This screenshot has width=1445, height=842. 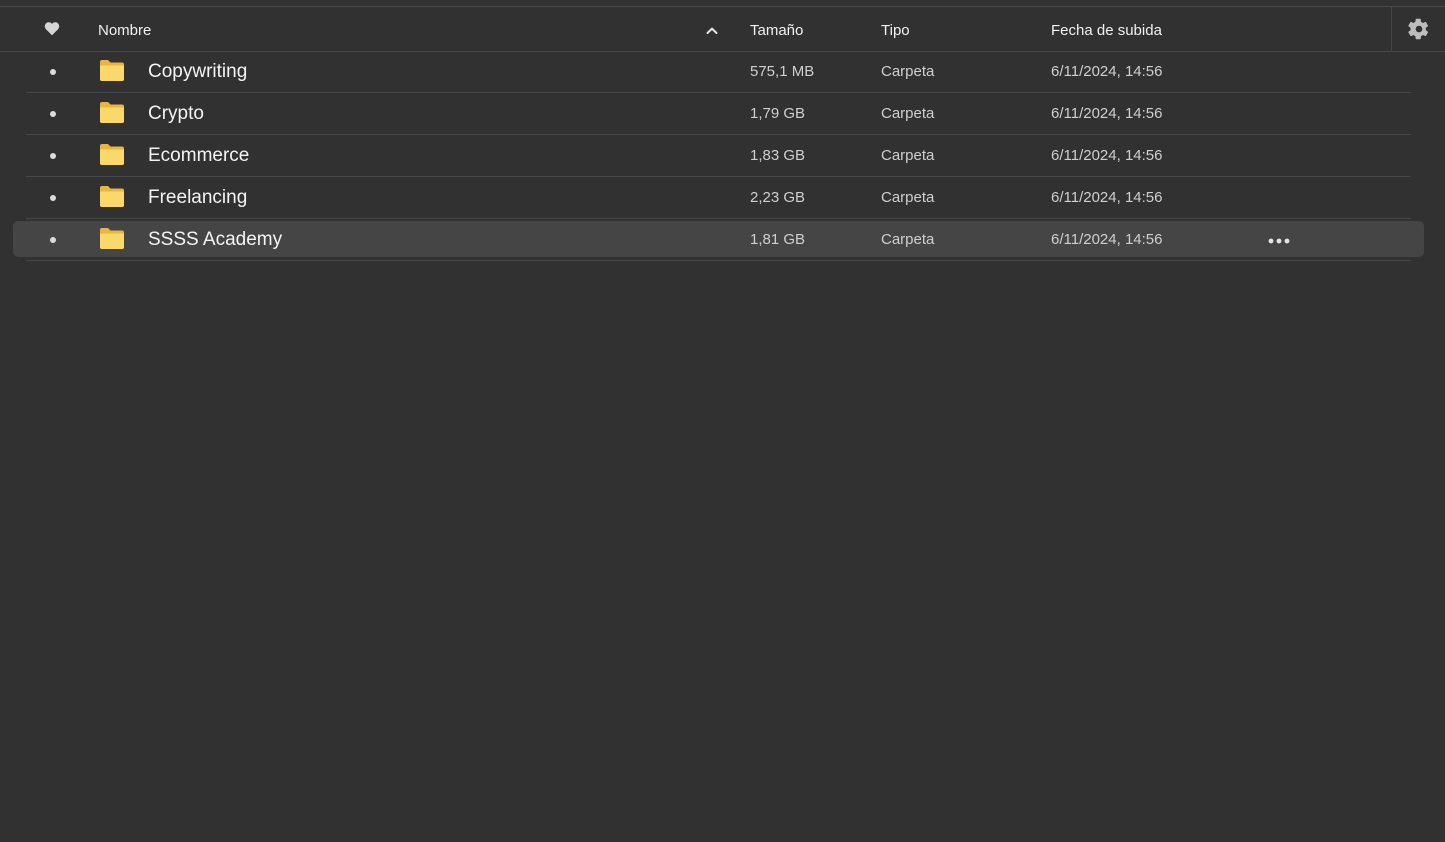 I want to click on file-size: 575,1 MB, so click(x=782, y=71).